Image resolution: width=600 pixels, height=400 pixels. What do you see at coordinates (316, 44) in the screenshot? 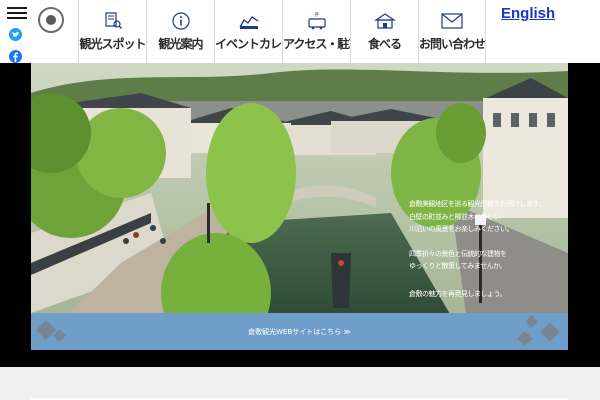
I see `nav-label-access: アクセス・駐車場` at bounding box center [316, 44].